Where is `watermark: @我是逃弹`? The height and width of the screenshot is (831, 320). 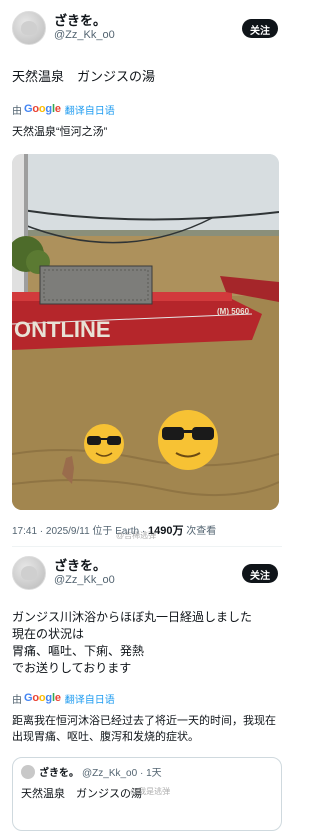 watermark: @我是逃弹 is located at coordinates (150, 791).